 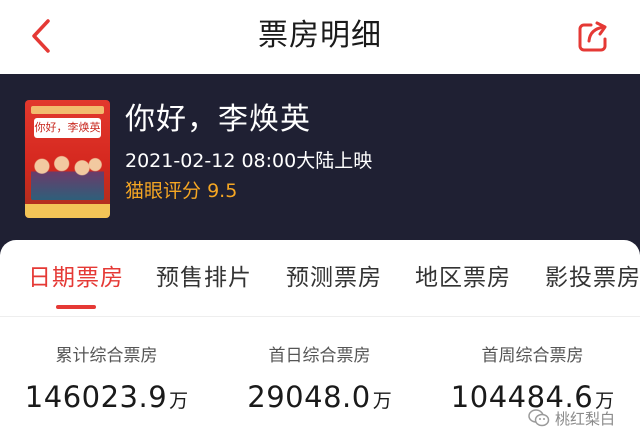 I want to click on tab-region-box-office: 地区票房, so click(x=463, y=278).